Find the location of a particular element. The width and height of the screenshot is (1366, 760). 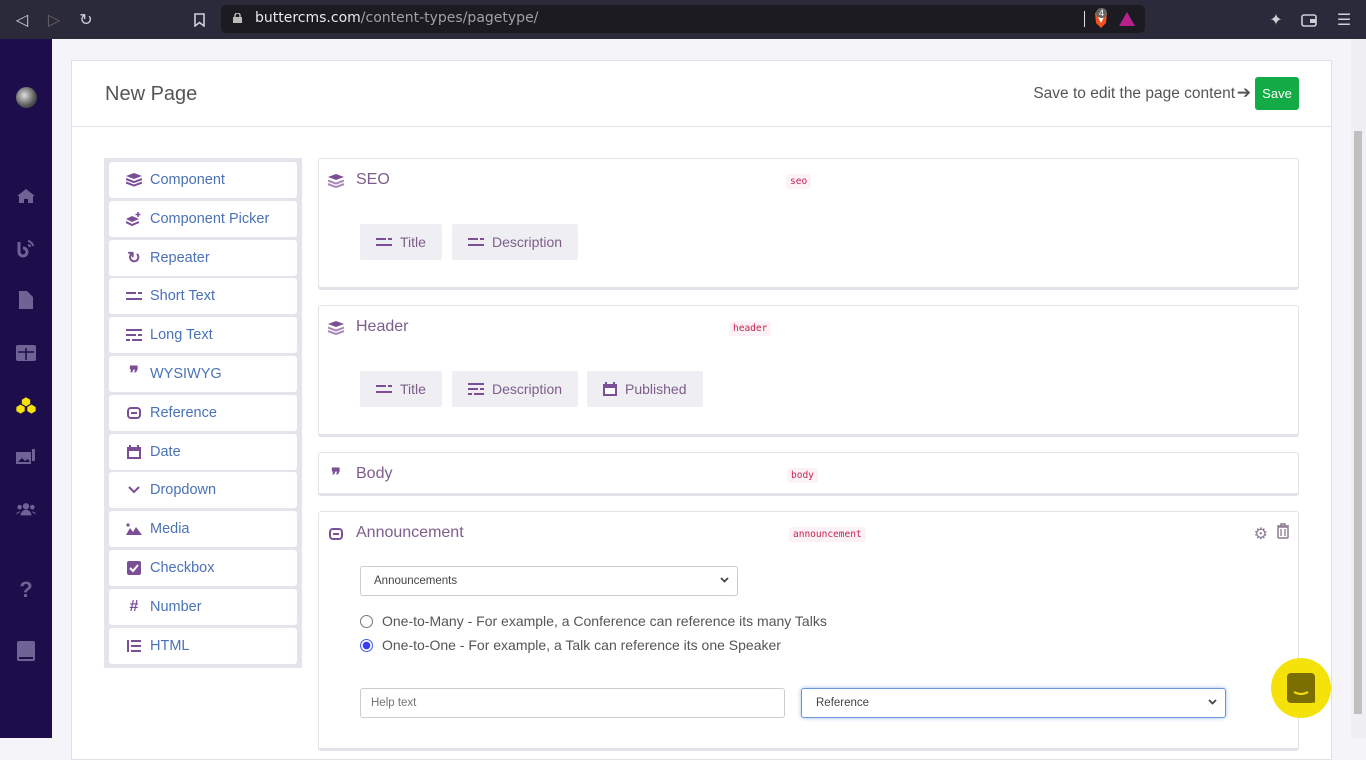

page-scrollbar is located at coordinates (1358, 388).